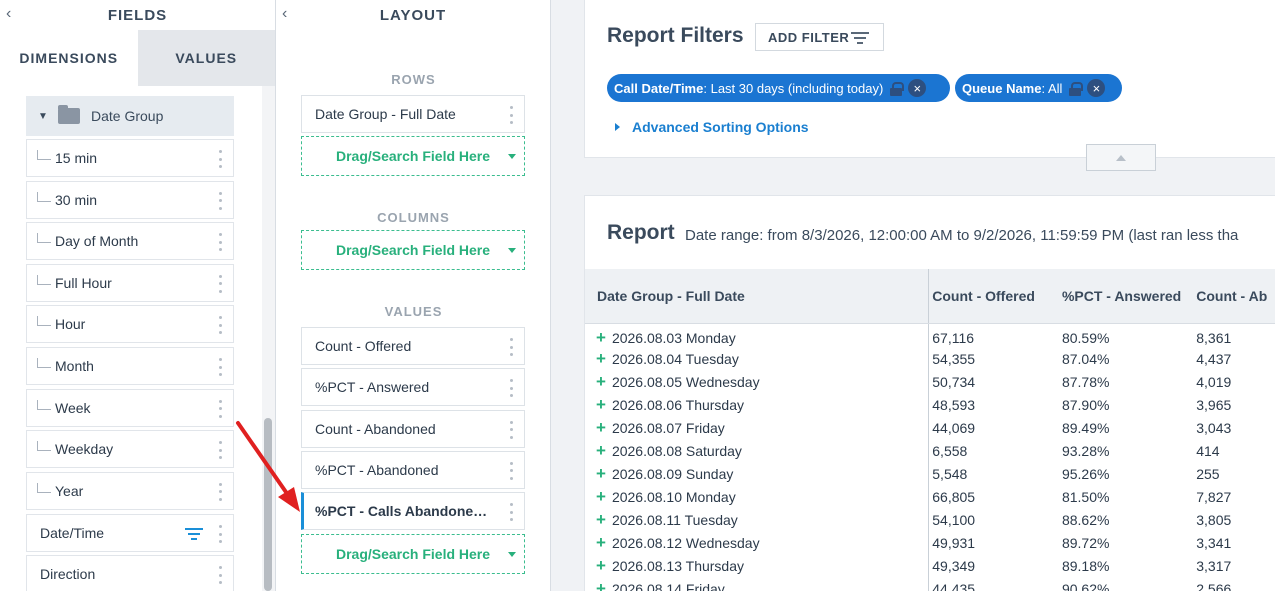 This screenshot has height=591, width=1275. What do you see at coordinates (69, 490) in the screenshot?
I see `field-label: Year` at bounding box center [69, 490].